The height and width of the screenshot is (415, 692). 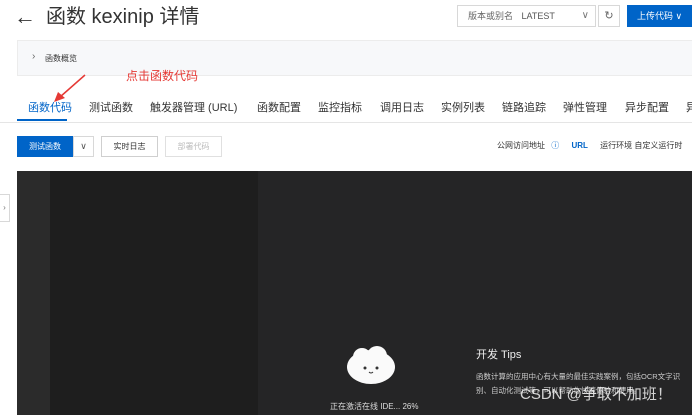 I want to click on tab-test-function: 测试函数, so click(x=111, y=107).